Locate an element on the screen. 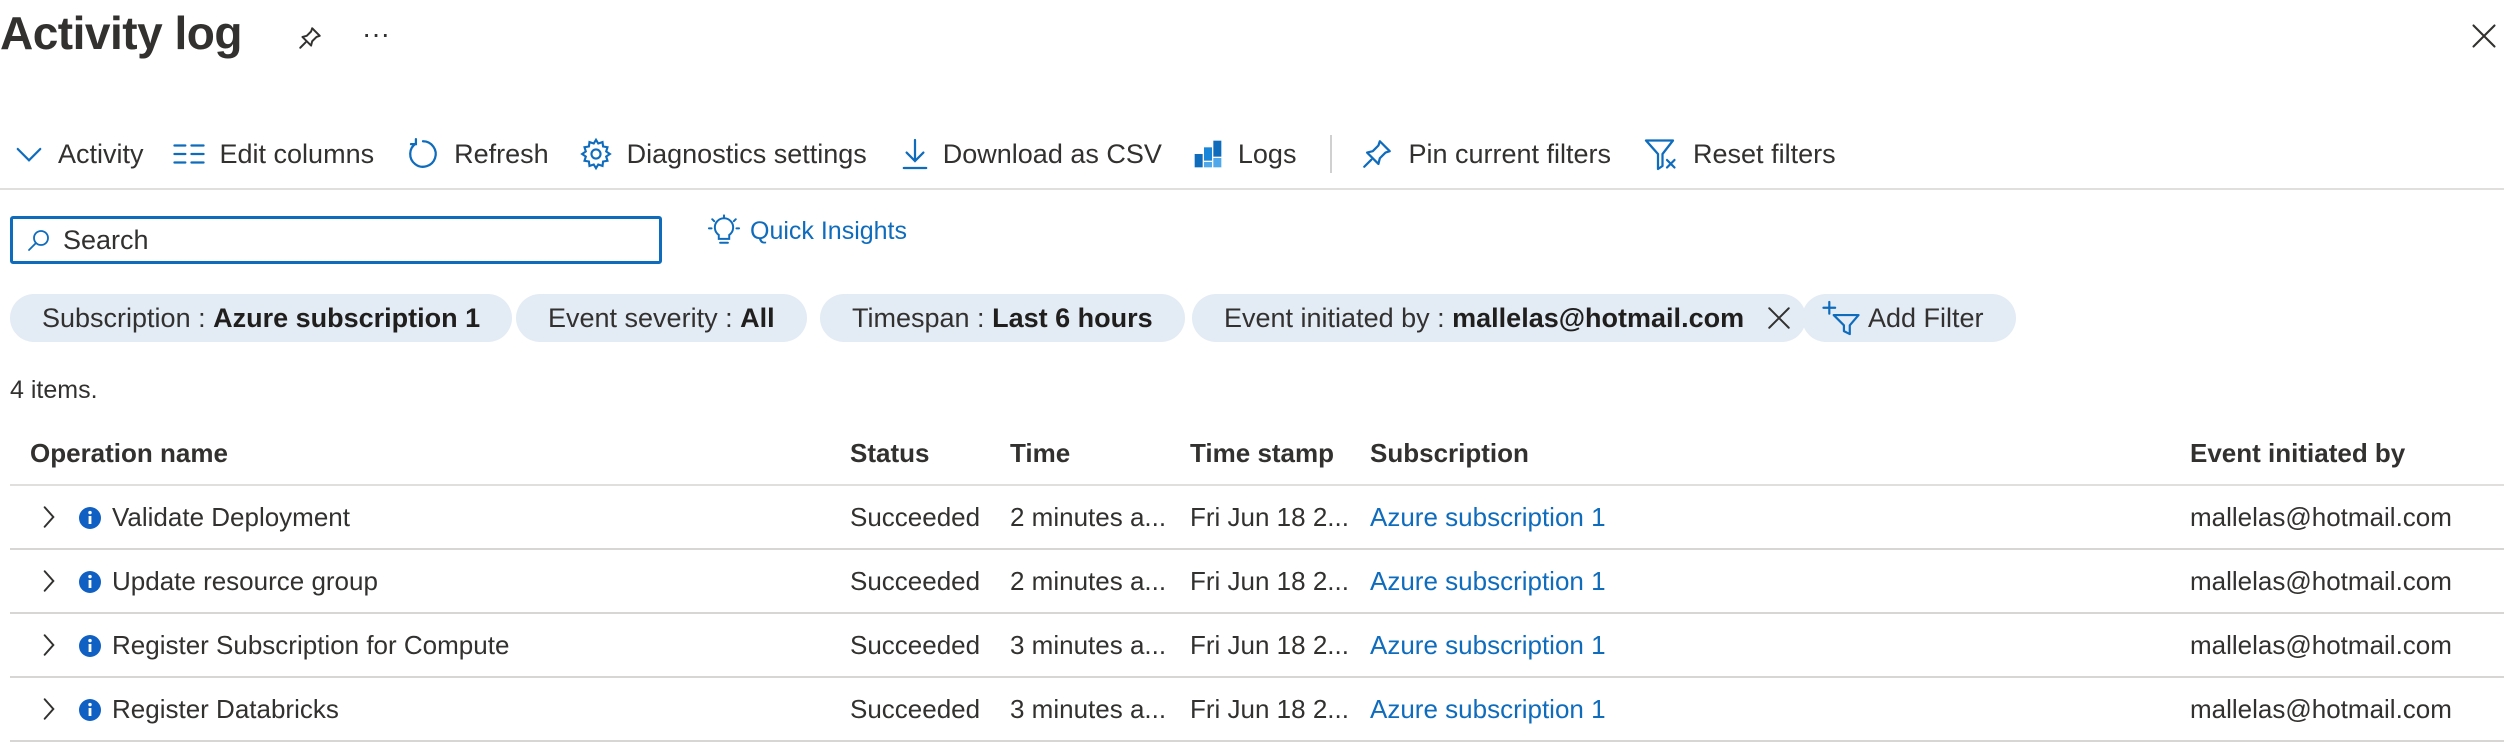  chevron-down-icon is located at coordinates (29, 154).